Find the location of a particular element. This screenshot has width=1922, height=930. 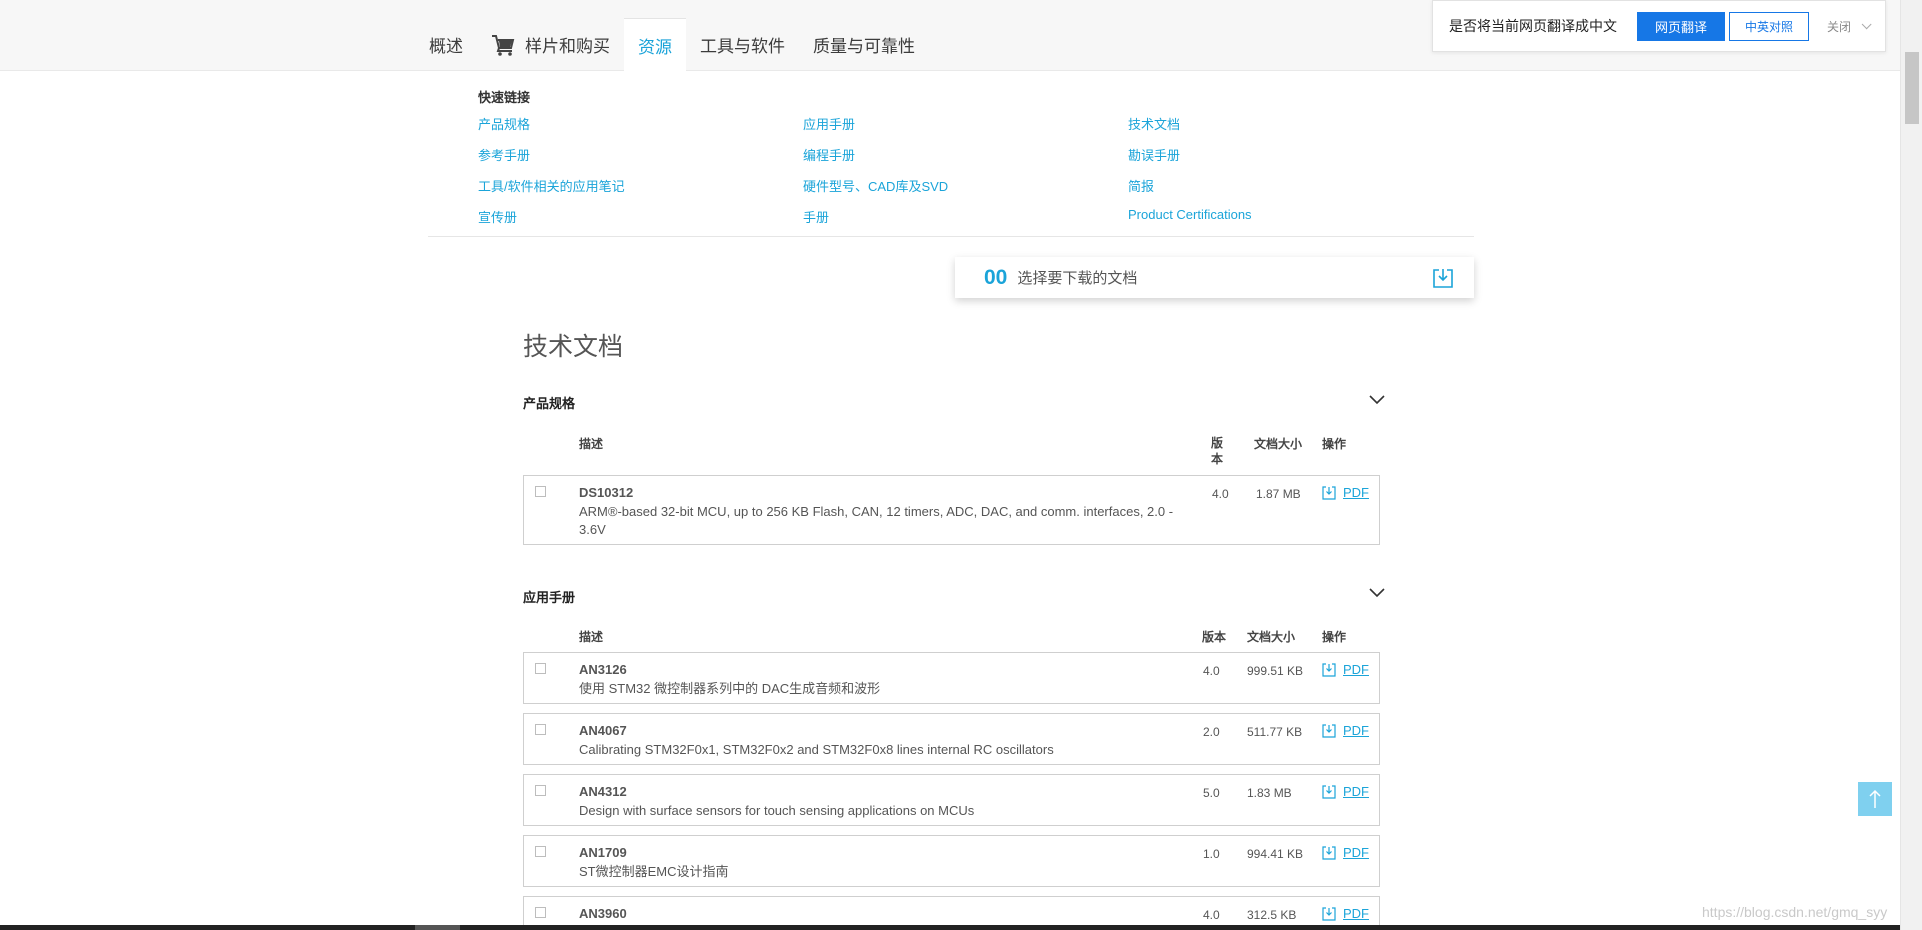

doc-version: 2.0 is located at coordinates (1211, 732).